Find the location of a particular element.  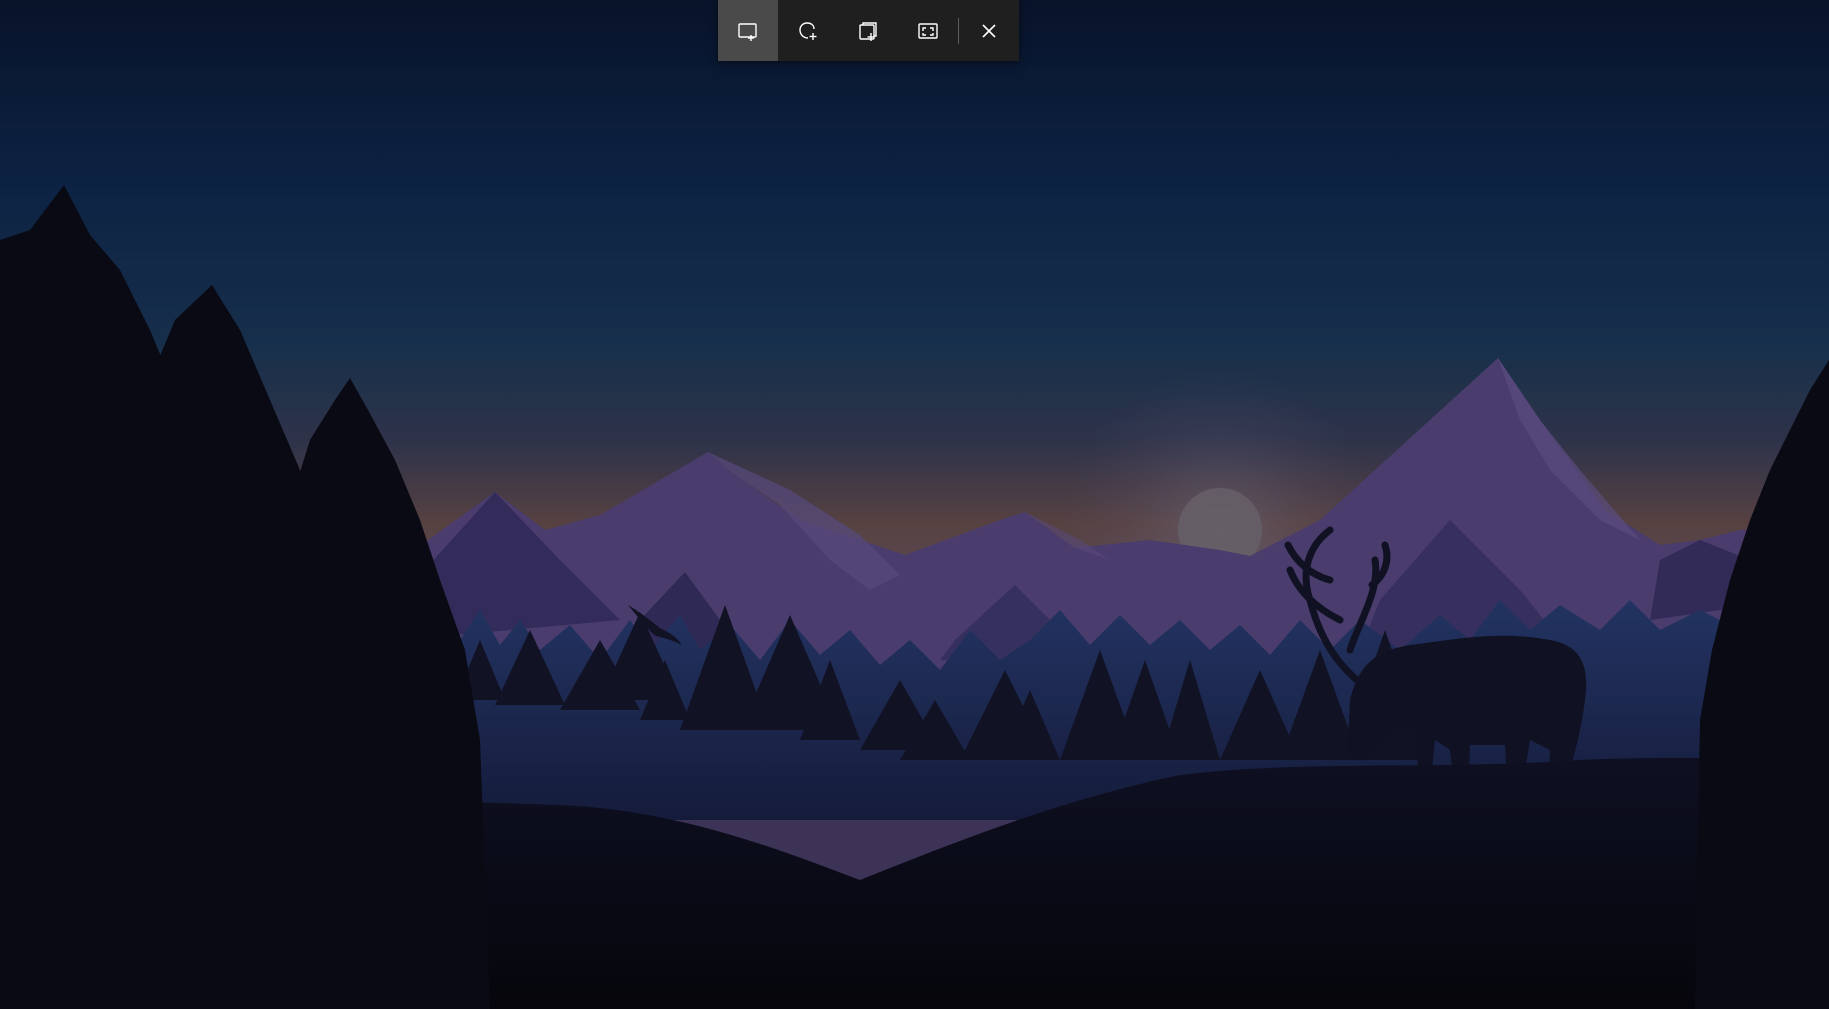

close-icon is located at coordinates (989, 31).